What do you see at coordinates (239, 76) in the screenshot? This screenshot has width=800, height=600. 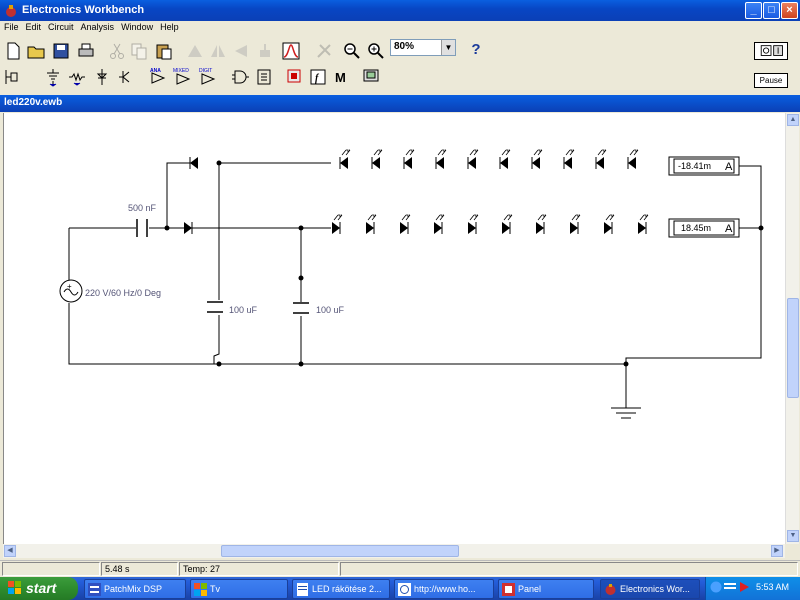 I see `logic-gates-bin-icon` at bounding box center [239, 76].